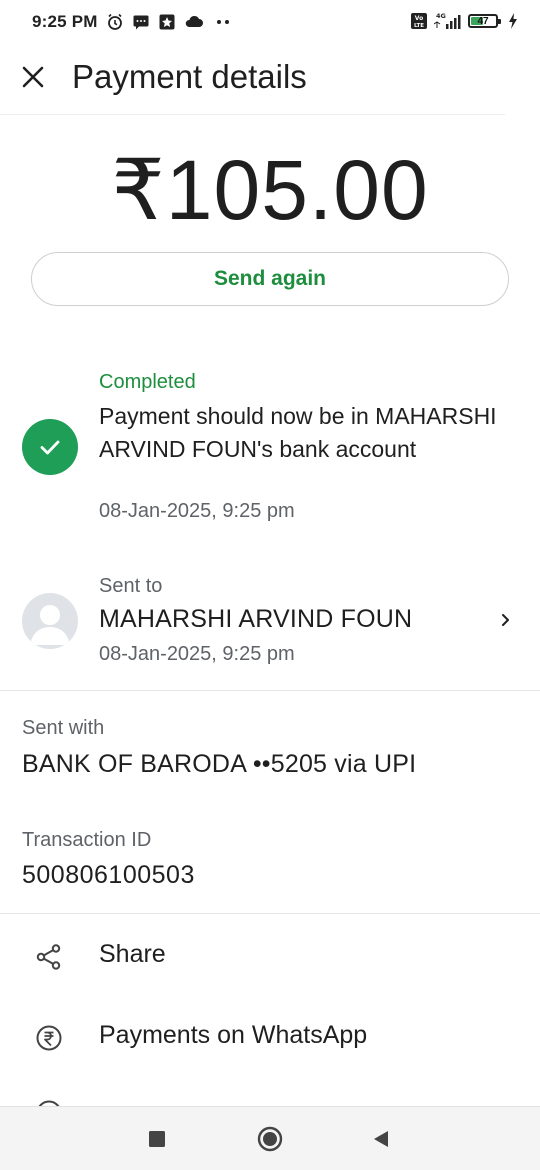 The height and width of the screenshot is (1170, 540). Describe the element at coordinates (197, 511) in the screenshot. I see `status-timestamp: 08-Jan-2025, 9:25 pm` at that location.